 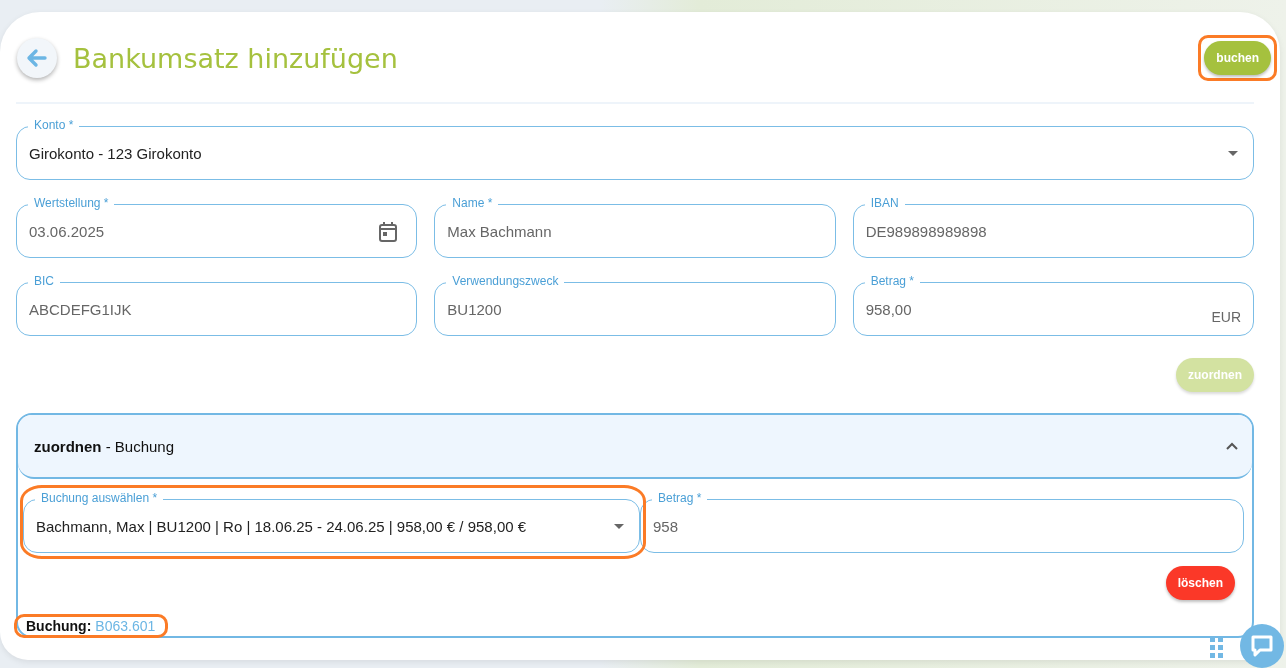 I want to click on page-title: Bankumsatz hinzufügen, so click(x=235, y=58).